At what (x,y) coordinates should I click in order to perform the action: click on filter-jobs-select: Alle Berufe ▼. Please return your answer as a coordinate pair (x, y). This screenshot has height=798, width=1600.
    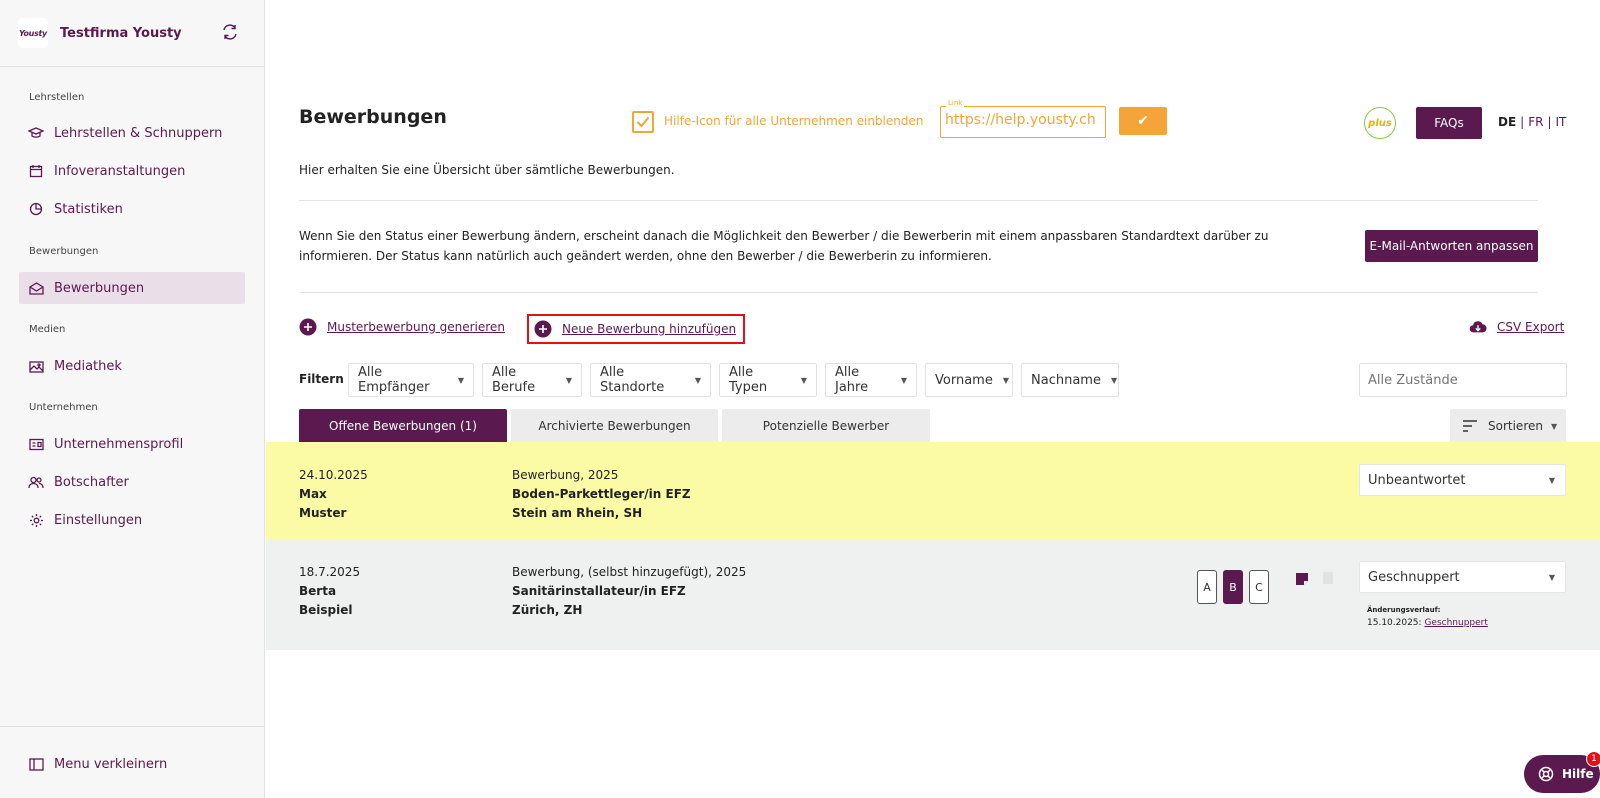
    Looking at the image, I should click on (532, 380).